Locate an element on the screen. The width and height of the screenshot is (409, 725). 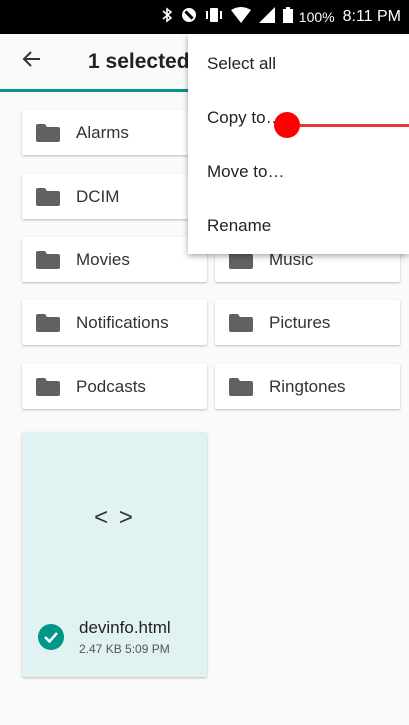
folder-label: Ringtones is located at coordinates (307, 386).